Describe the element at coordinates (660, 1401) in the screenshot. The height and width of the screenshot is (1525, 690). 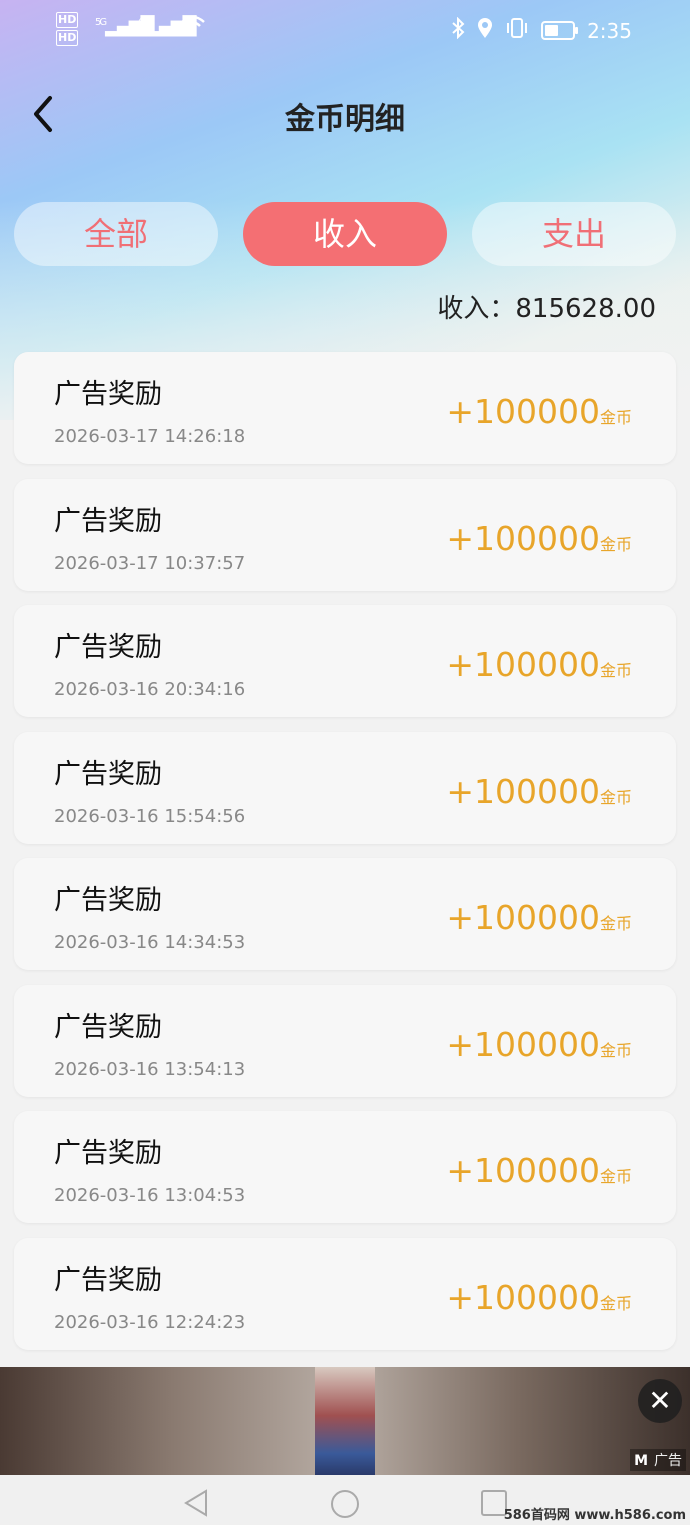
I see `close-icon: ✕` at that location.